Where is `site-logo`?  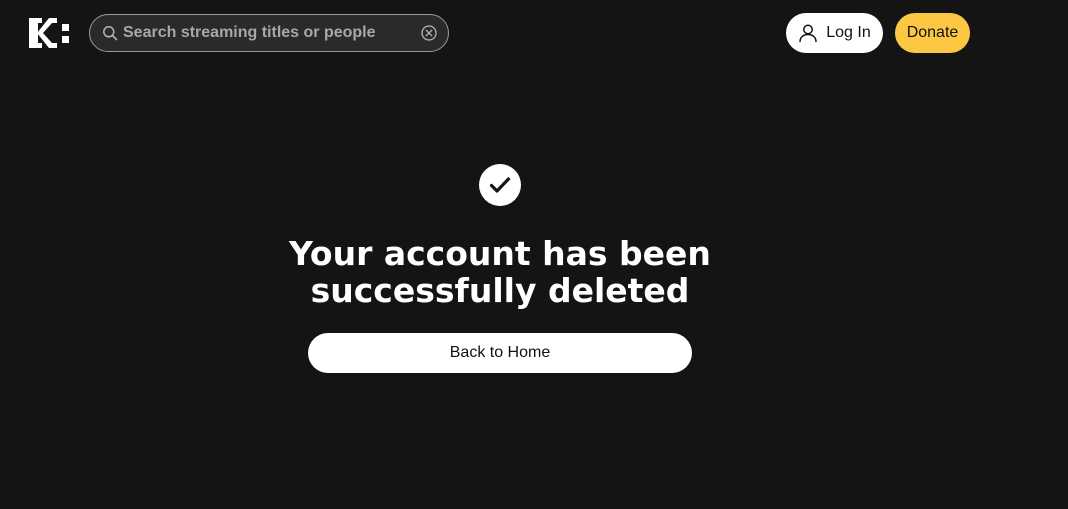
site-logo is located at coordinates (50, 33).